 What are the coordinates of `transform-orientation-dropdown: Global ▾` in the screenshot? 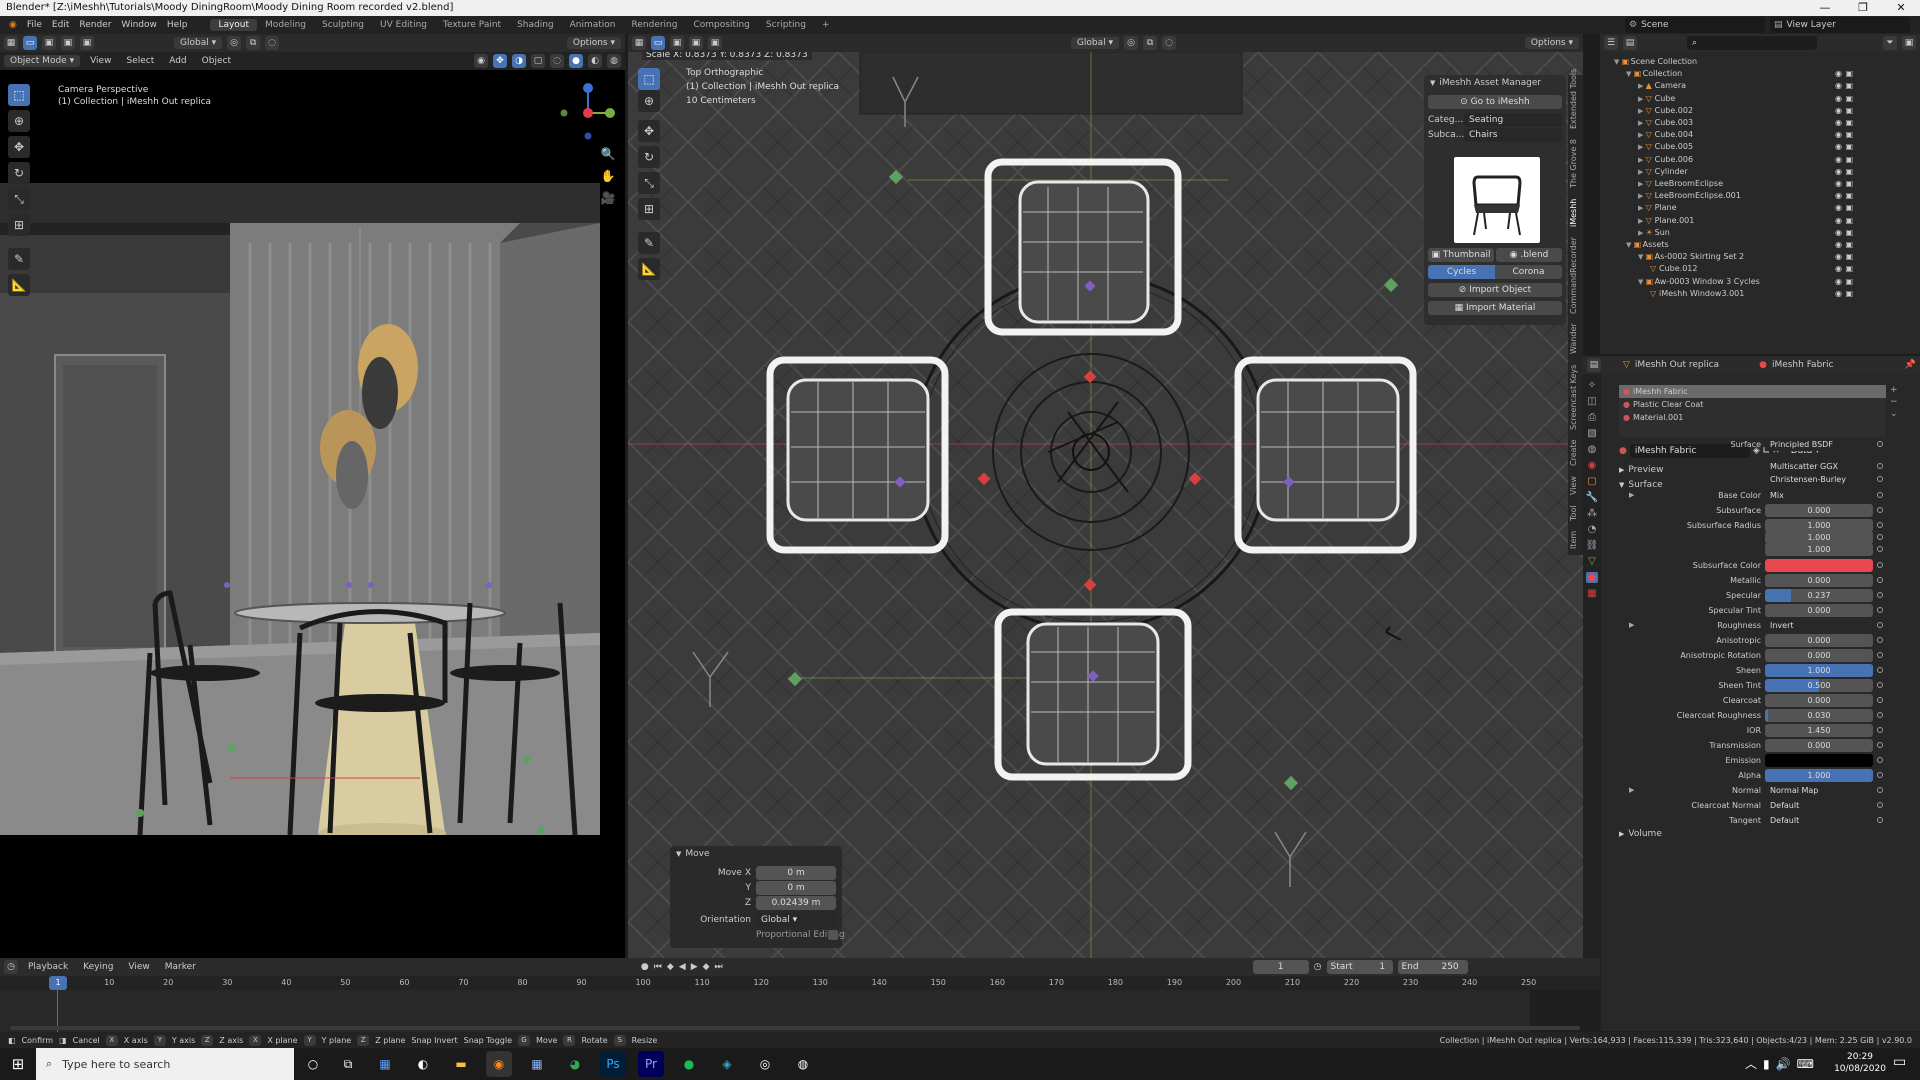 It's located at (198, 43).